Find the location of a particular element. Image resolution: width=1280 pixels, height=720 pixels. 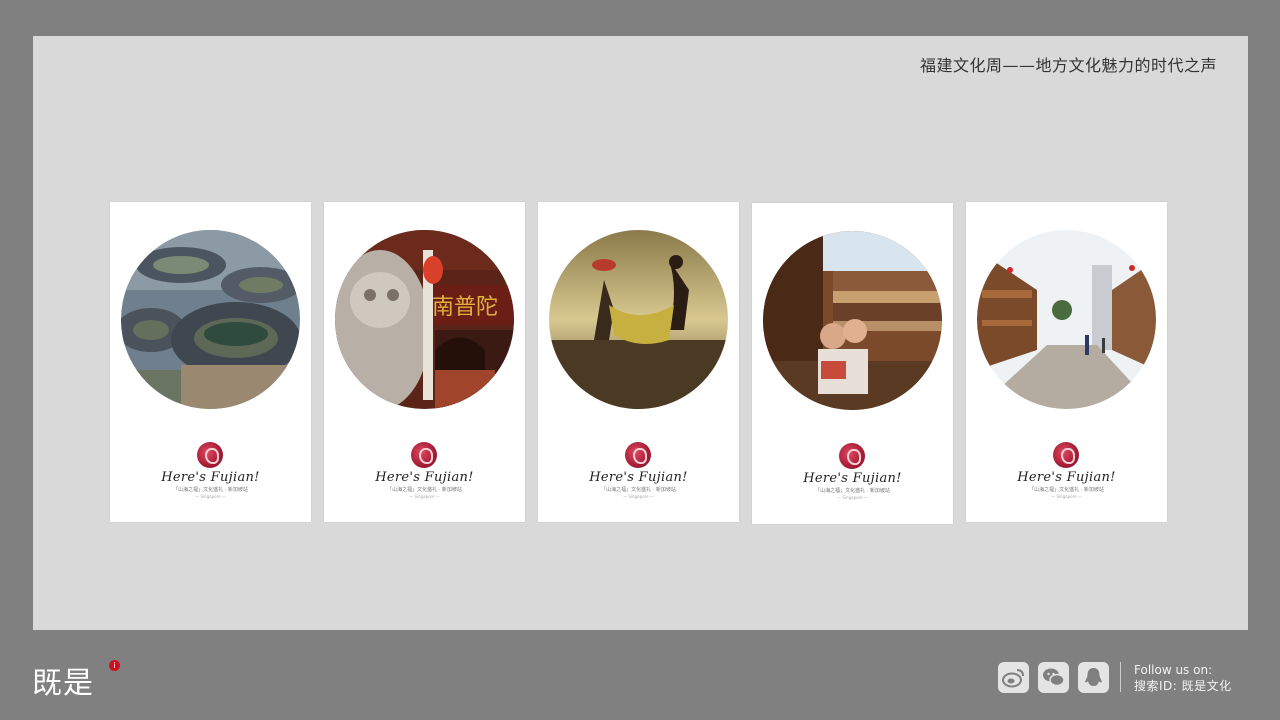

children-reading-photo is located at coordinates (852, 320).